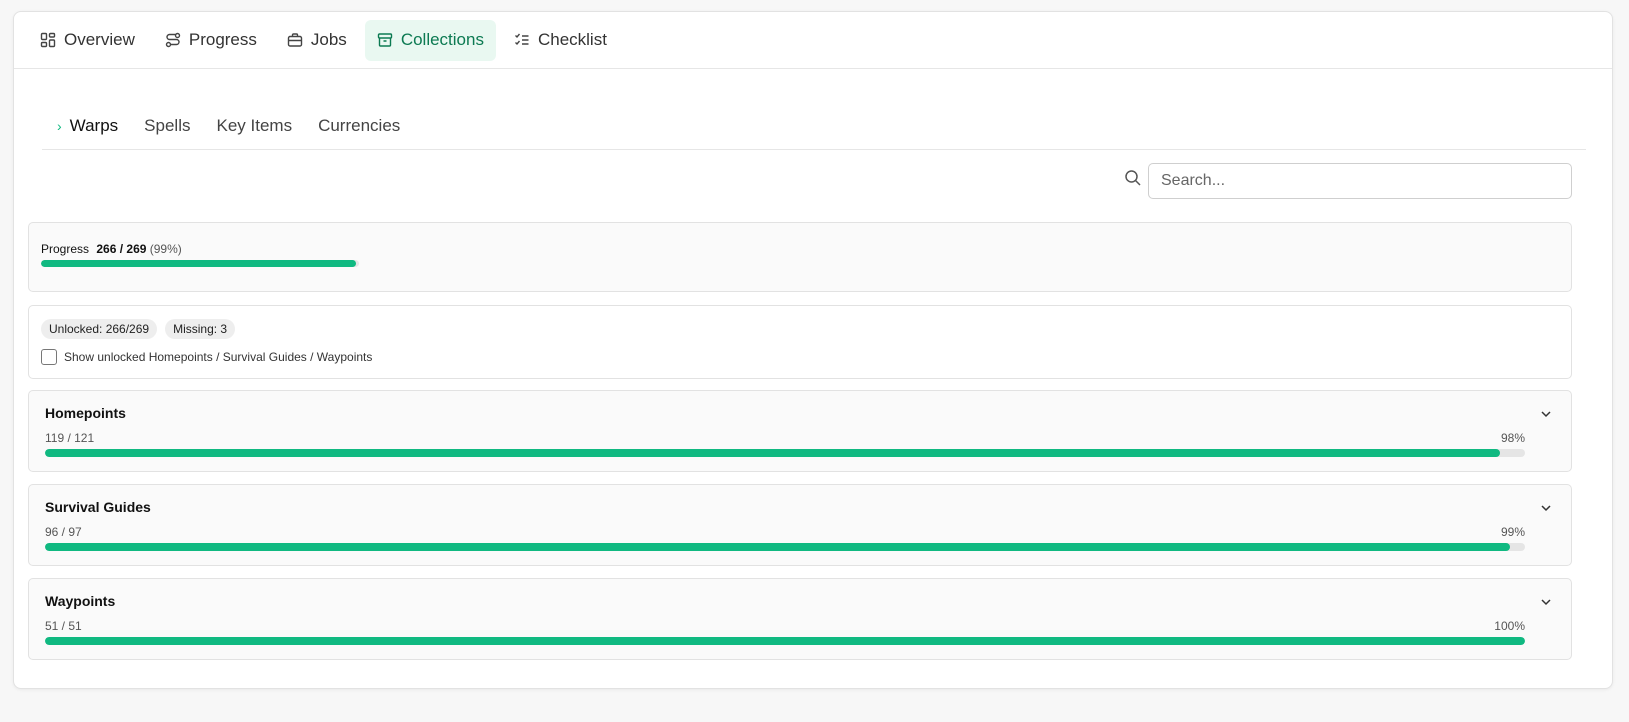 Image resolution: width=1629 pixels, height=722 pixels. I want to click on subtab-warps-label: Warps, so click(94, 125).